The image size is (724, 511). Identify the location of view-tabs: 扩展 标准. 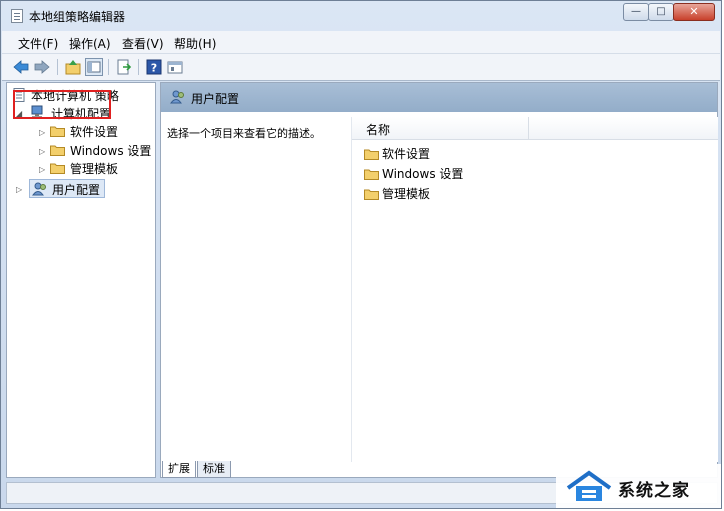
(260, 470).